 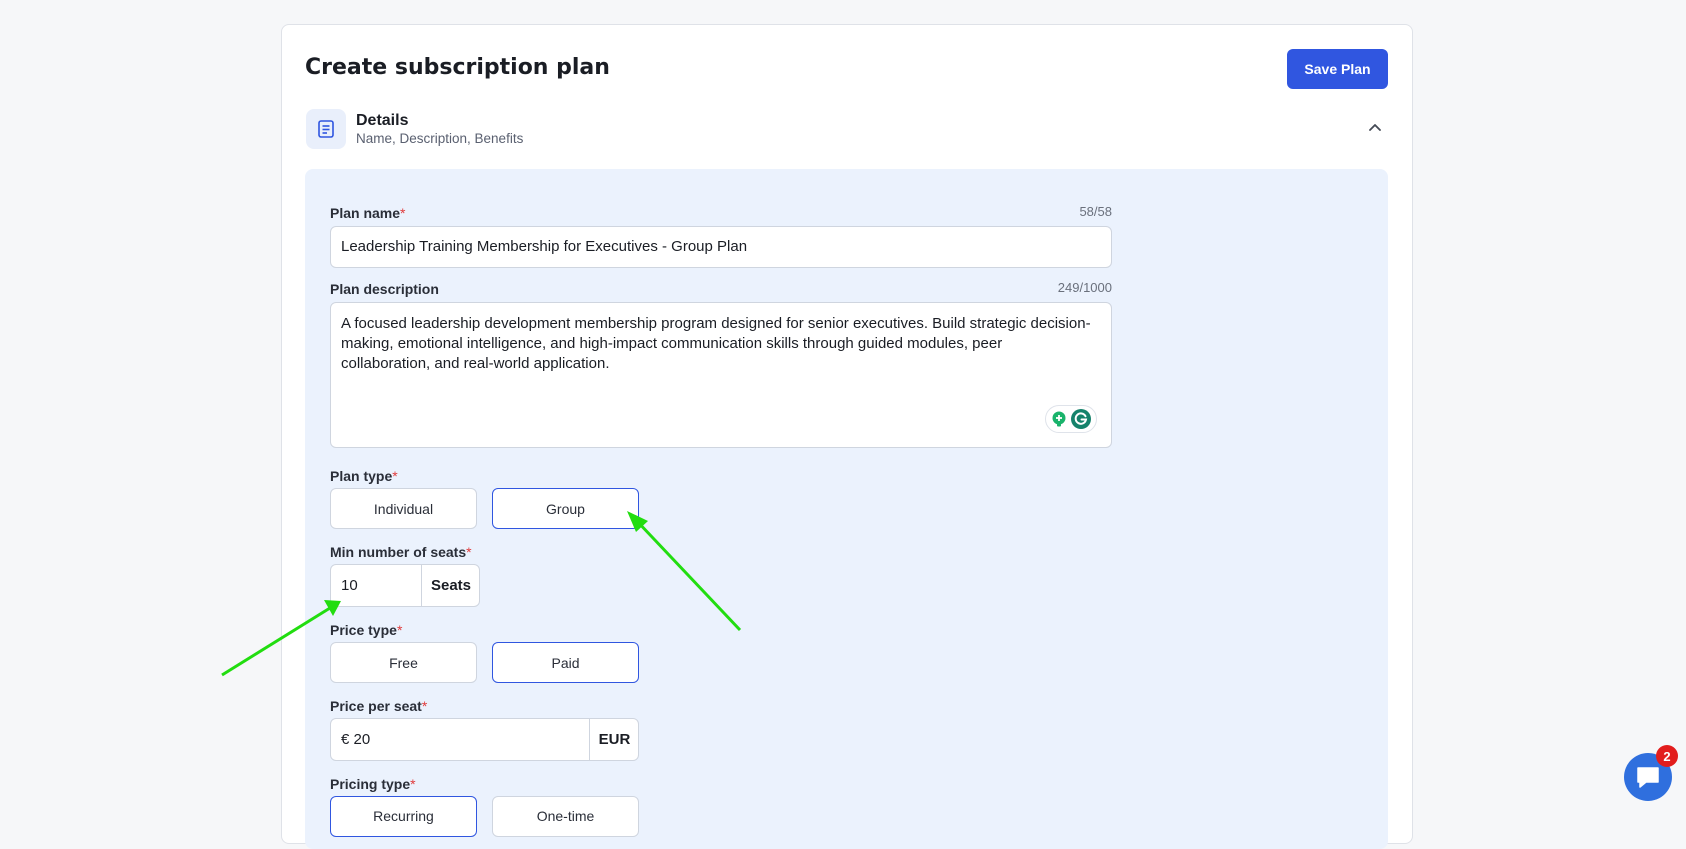 I want to click on min-seats-input: 10 Seats, so click(x=405, y=585).